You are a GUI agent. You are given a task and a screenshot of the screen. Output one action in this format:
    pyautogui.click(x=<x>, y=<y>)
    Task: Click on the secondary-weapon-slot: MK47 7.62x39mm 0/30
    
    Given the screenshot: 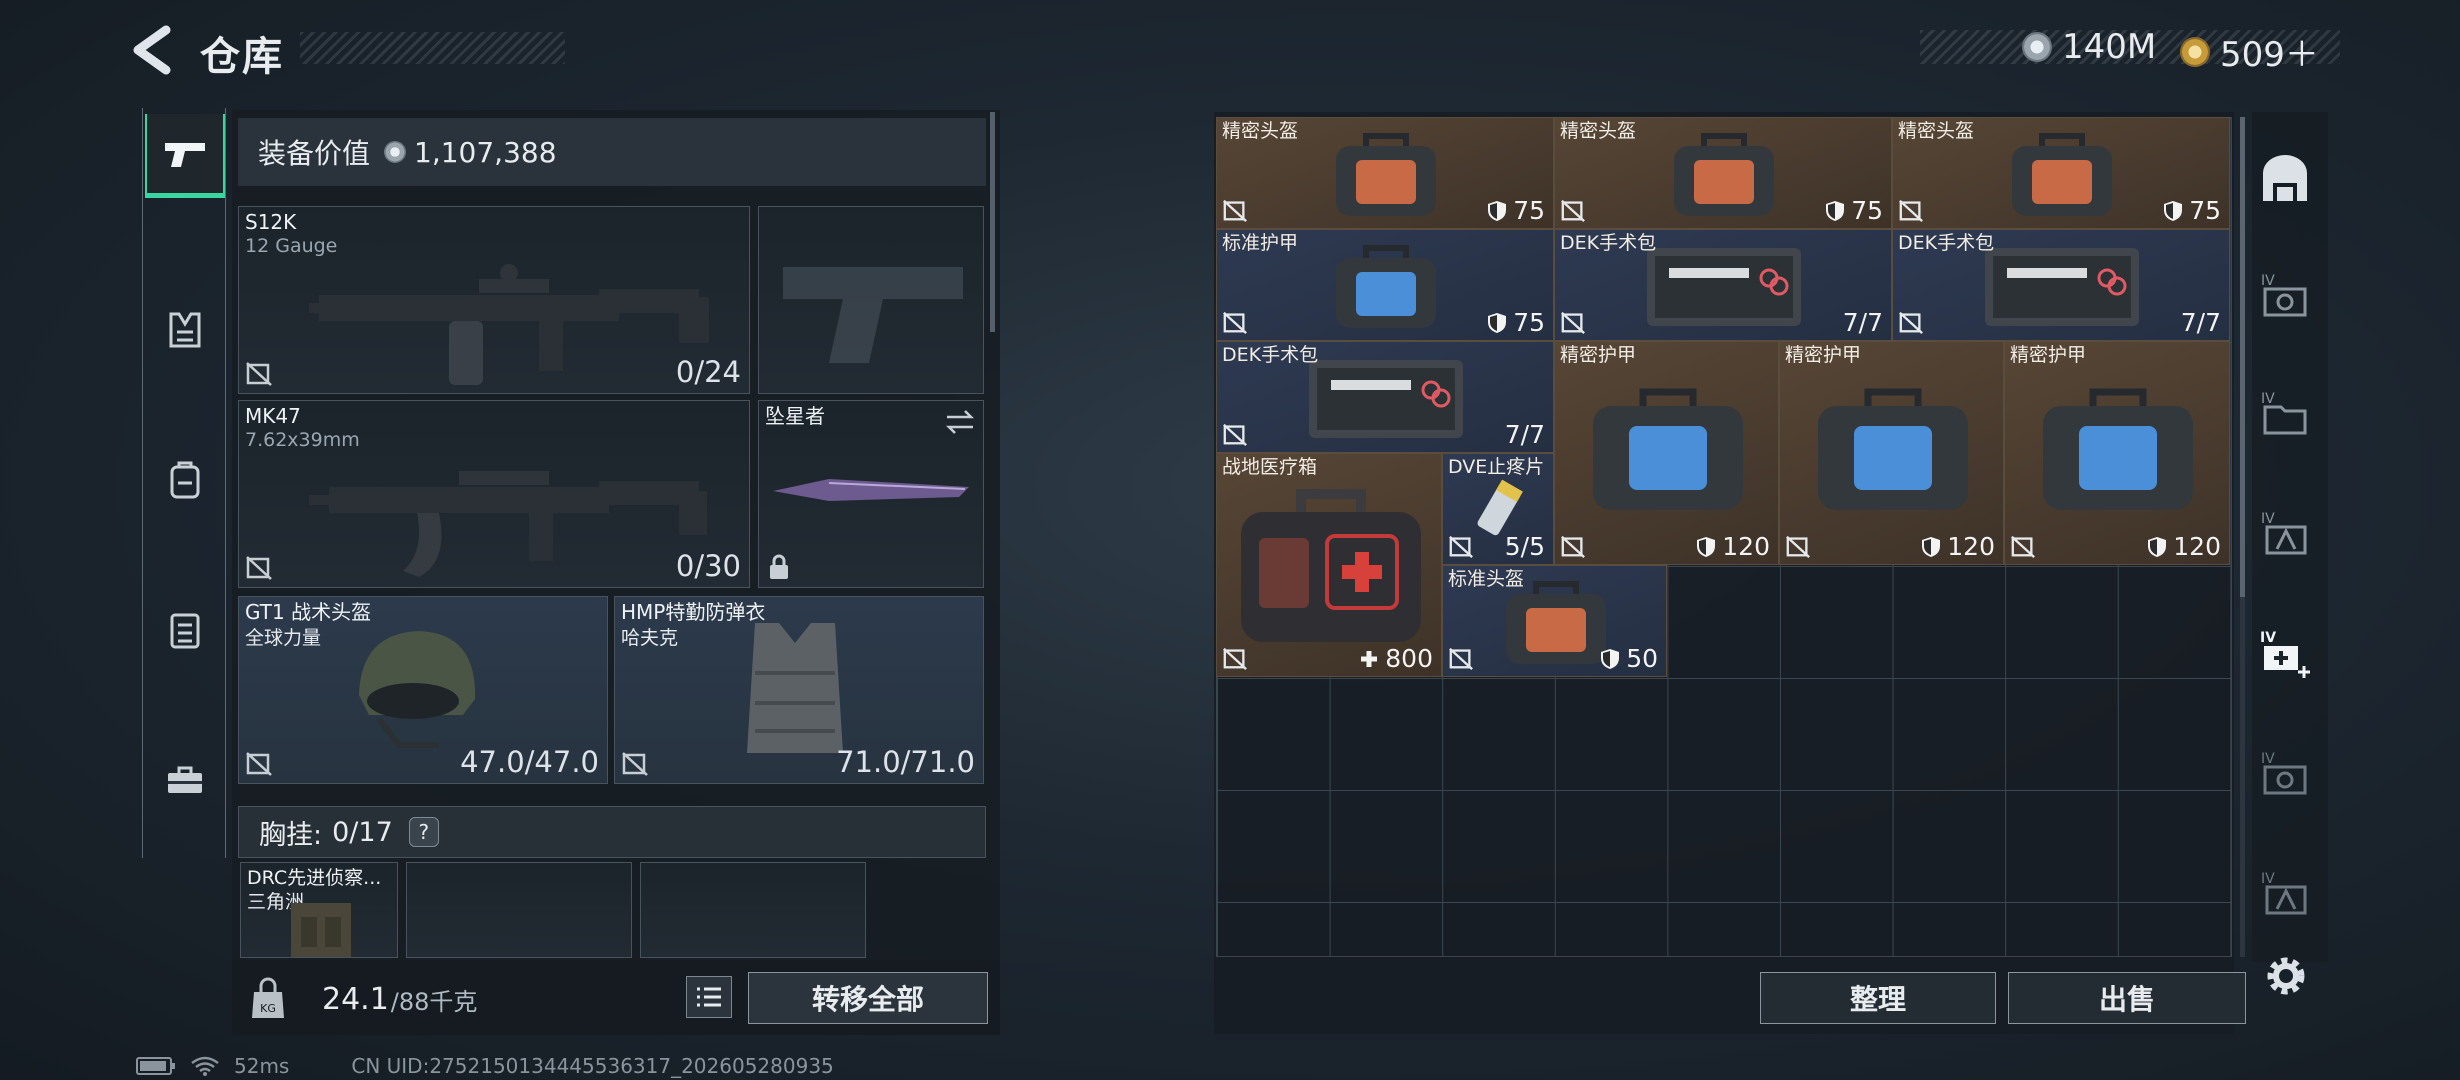 What is the action you would take?
    pyautogui.click(x=494, y=494)
    